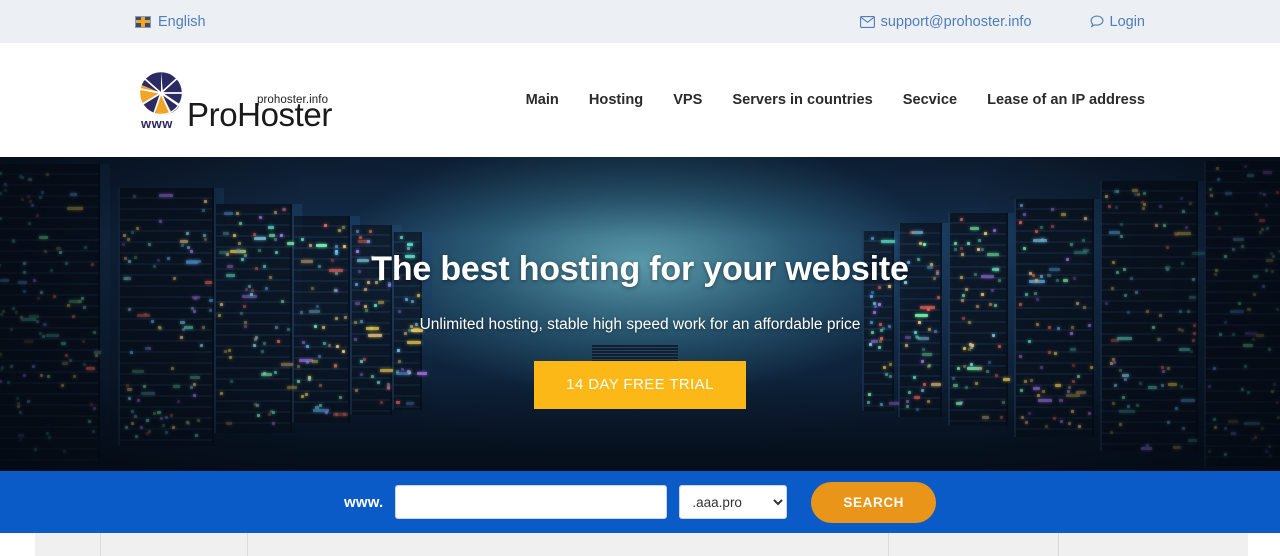 This screenshot has height=556, width=1280. Describe the element at coordinates (640, 544) in the screenshot. I see `page-content-peek` at that location.